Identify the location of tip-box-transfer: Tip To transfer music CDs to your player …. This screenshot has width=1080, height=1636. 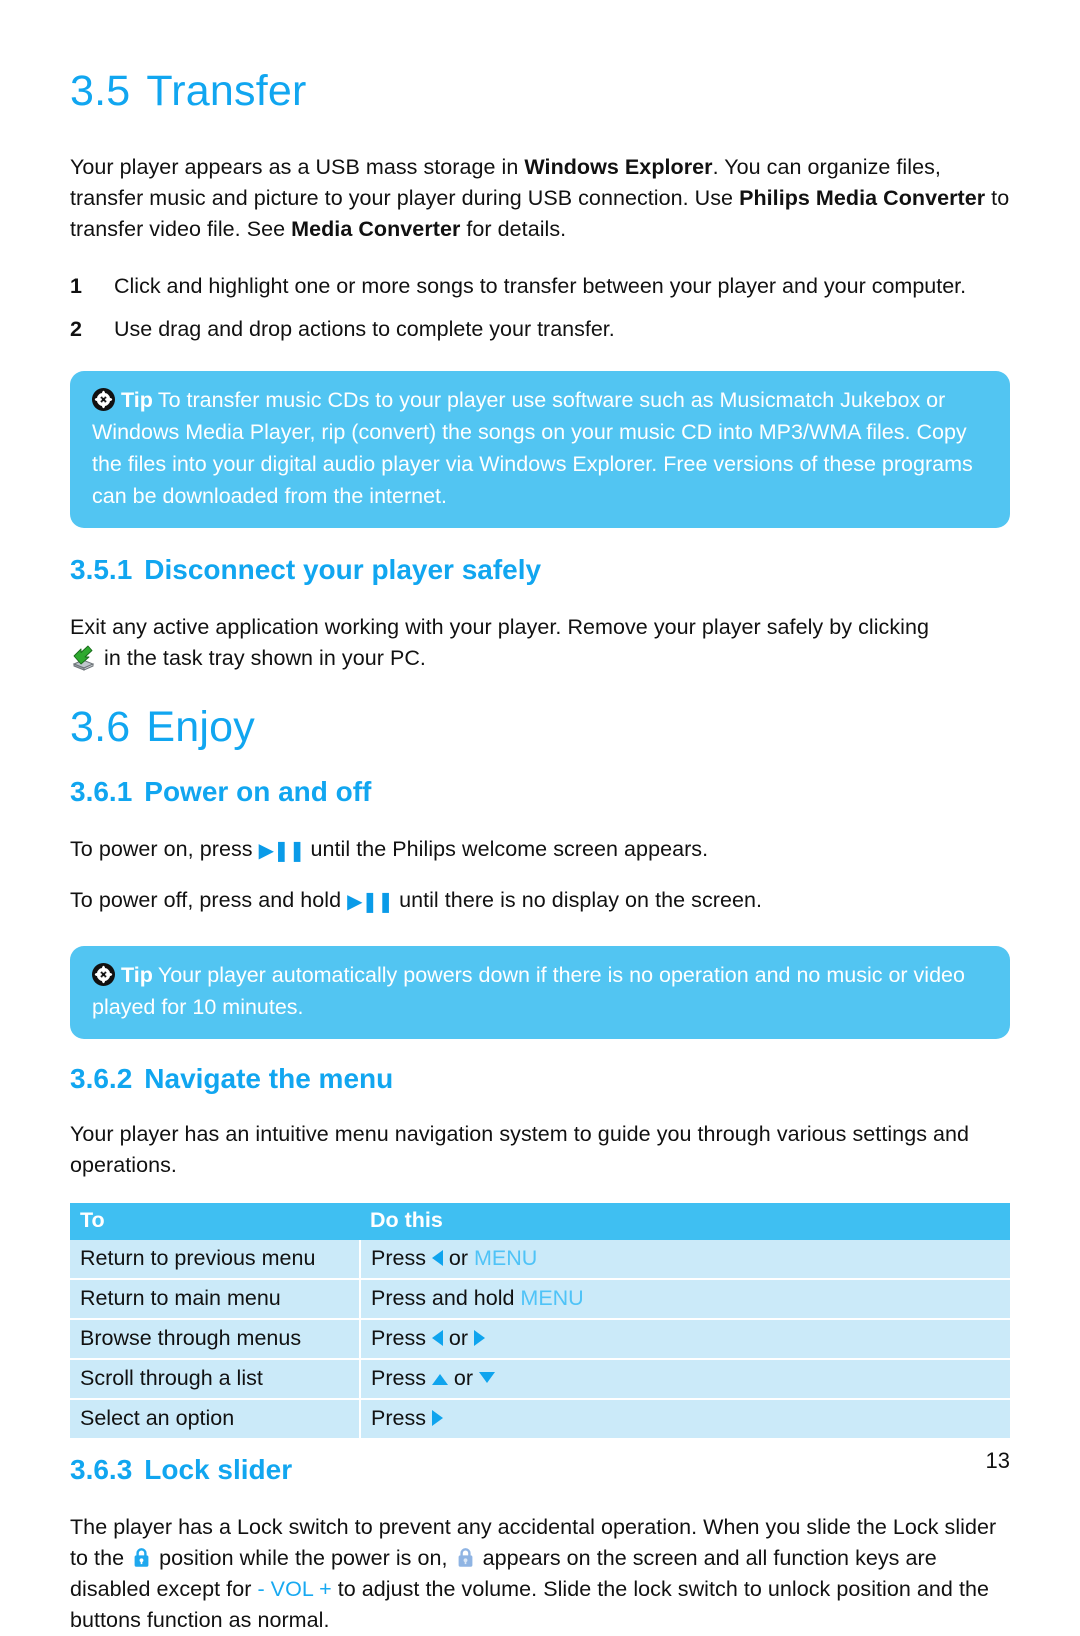
(540, 450).